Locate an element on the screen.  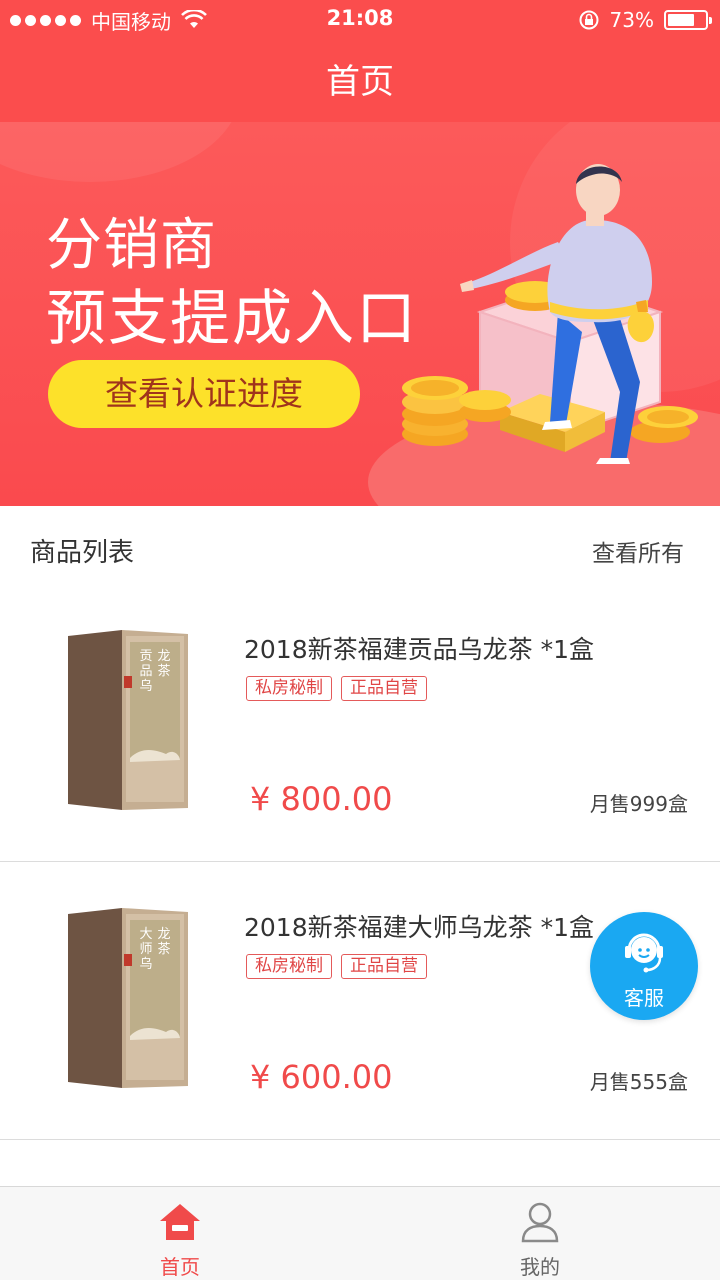
man-with-coins-illustration is located at coordinates (550, 314).